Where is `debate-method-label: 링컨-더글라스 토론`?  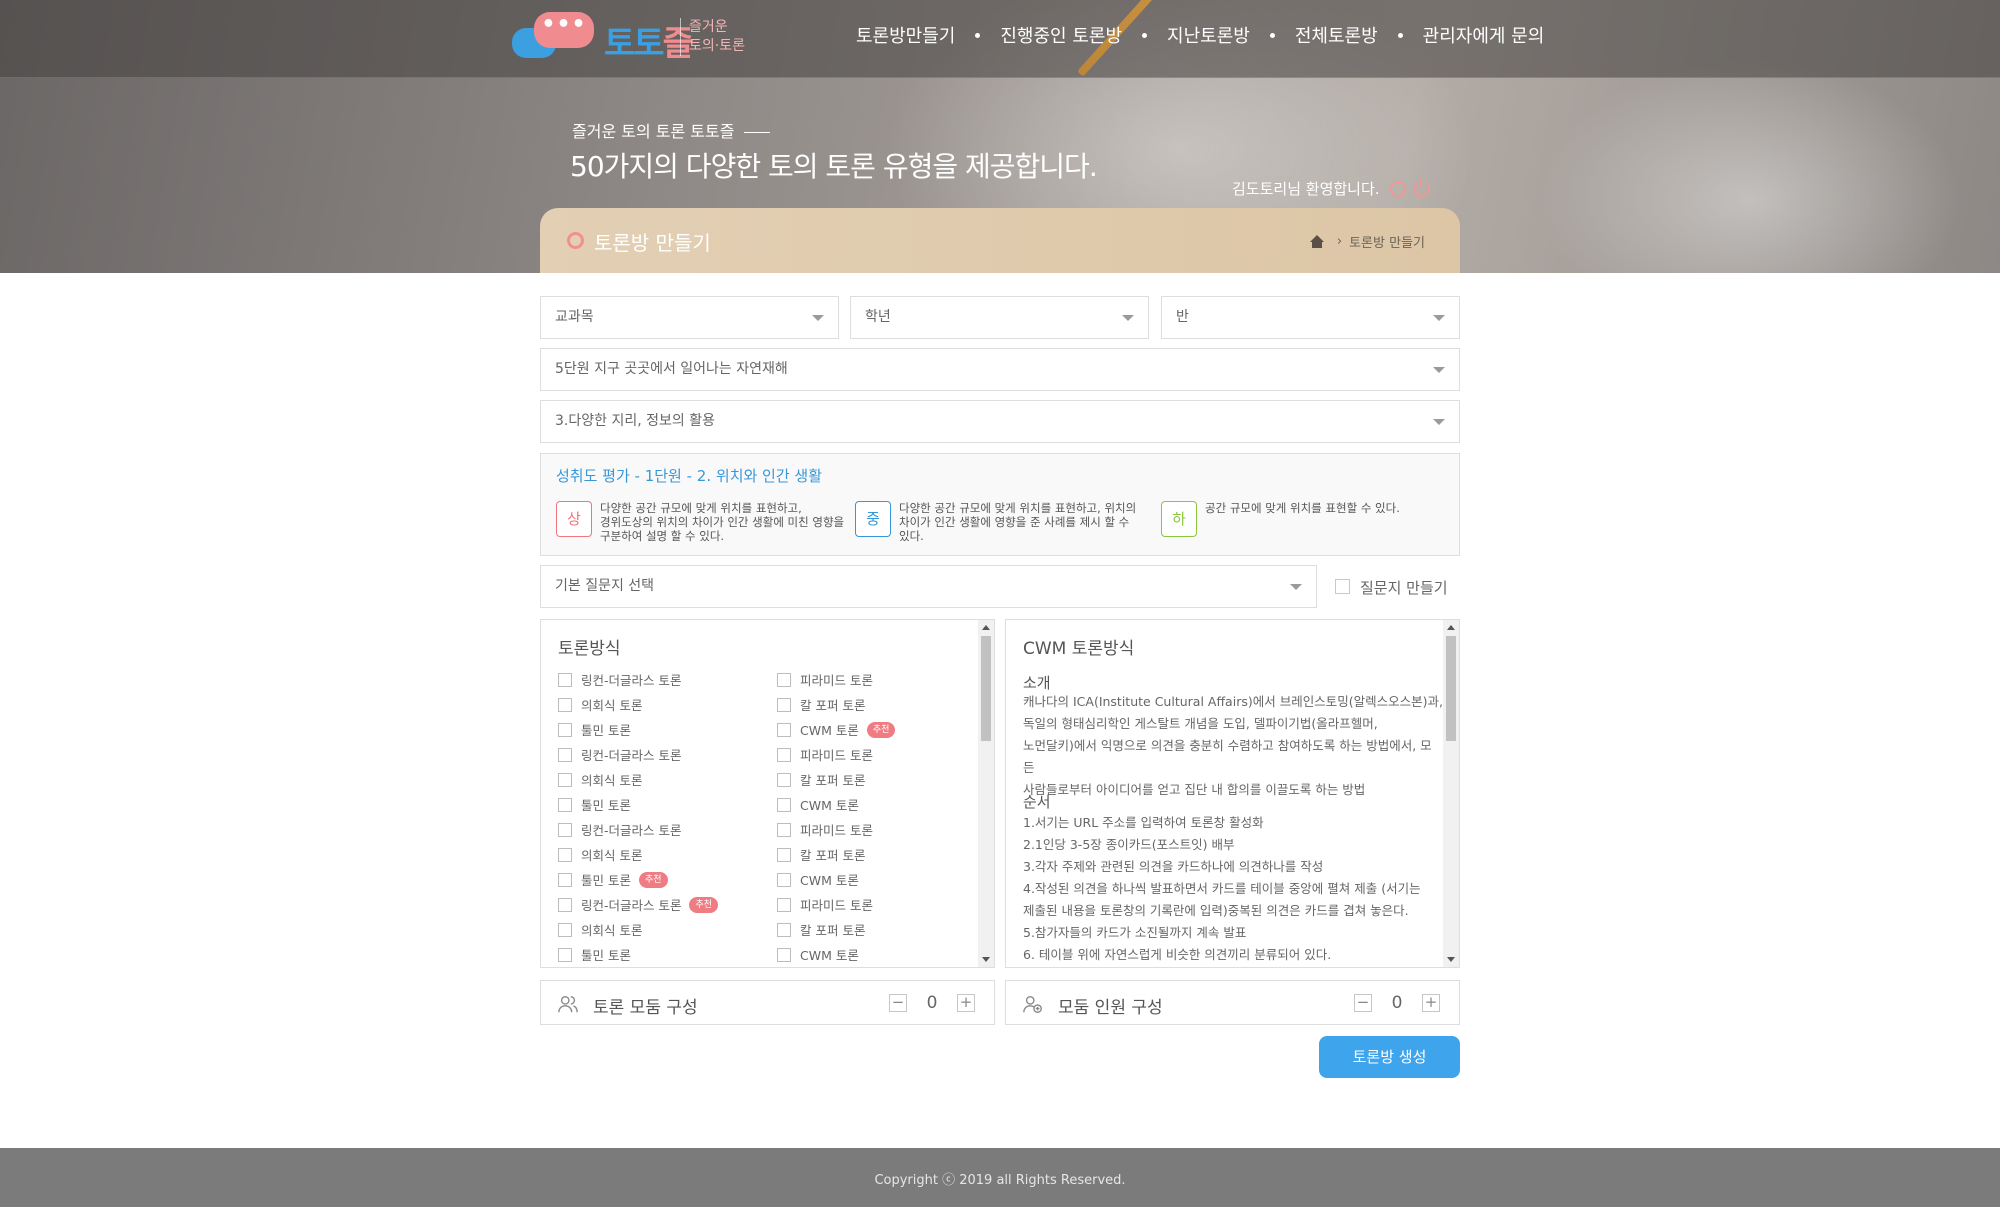 debate-method-label: 링컨-더글라스 토론 is located at coordinates (631, 755).